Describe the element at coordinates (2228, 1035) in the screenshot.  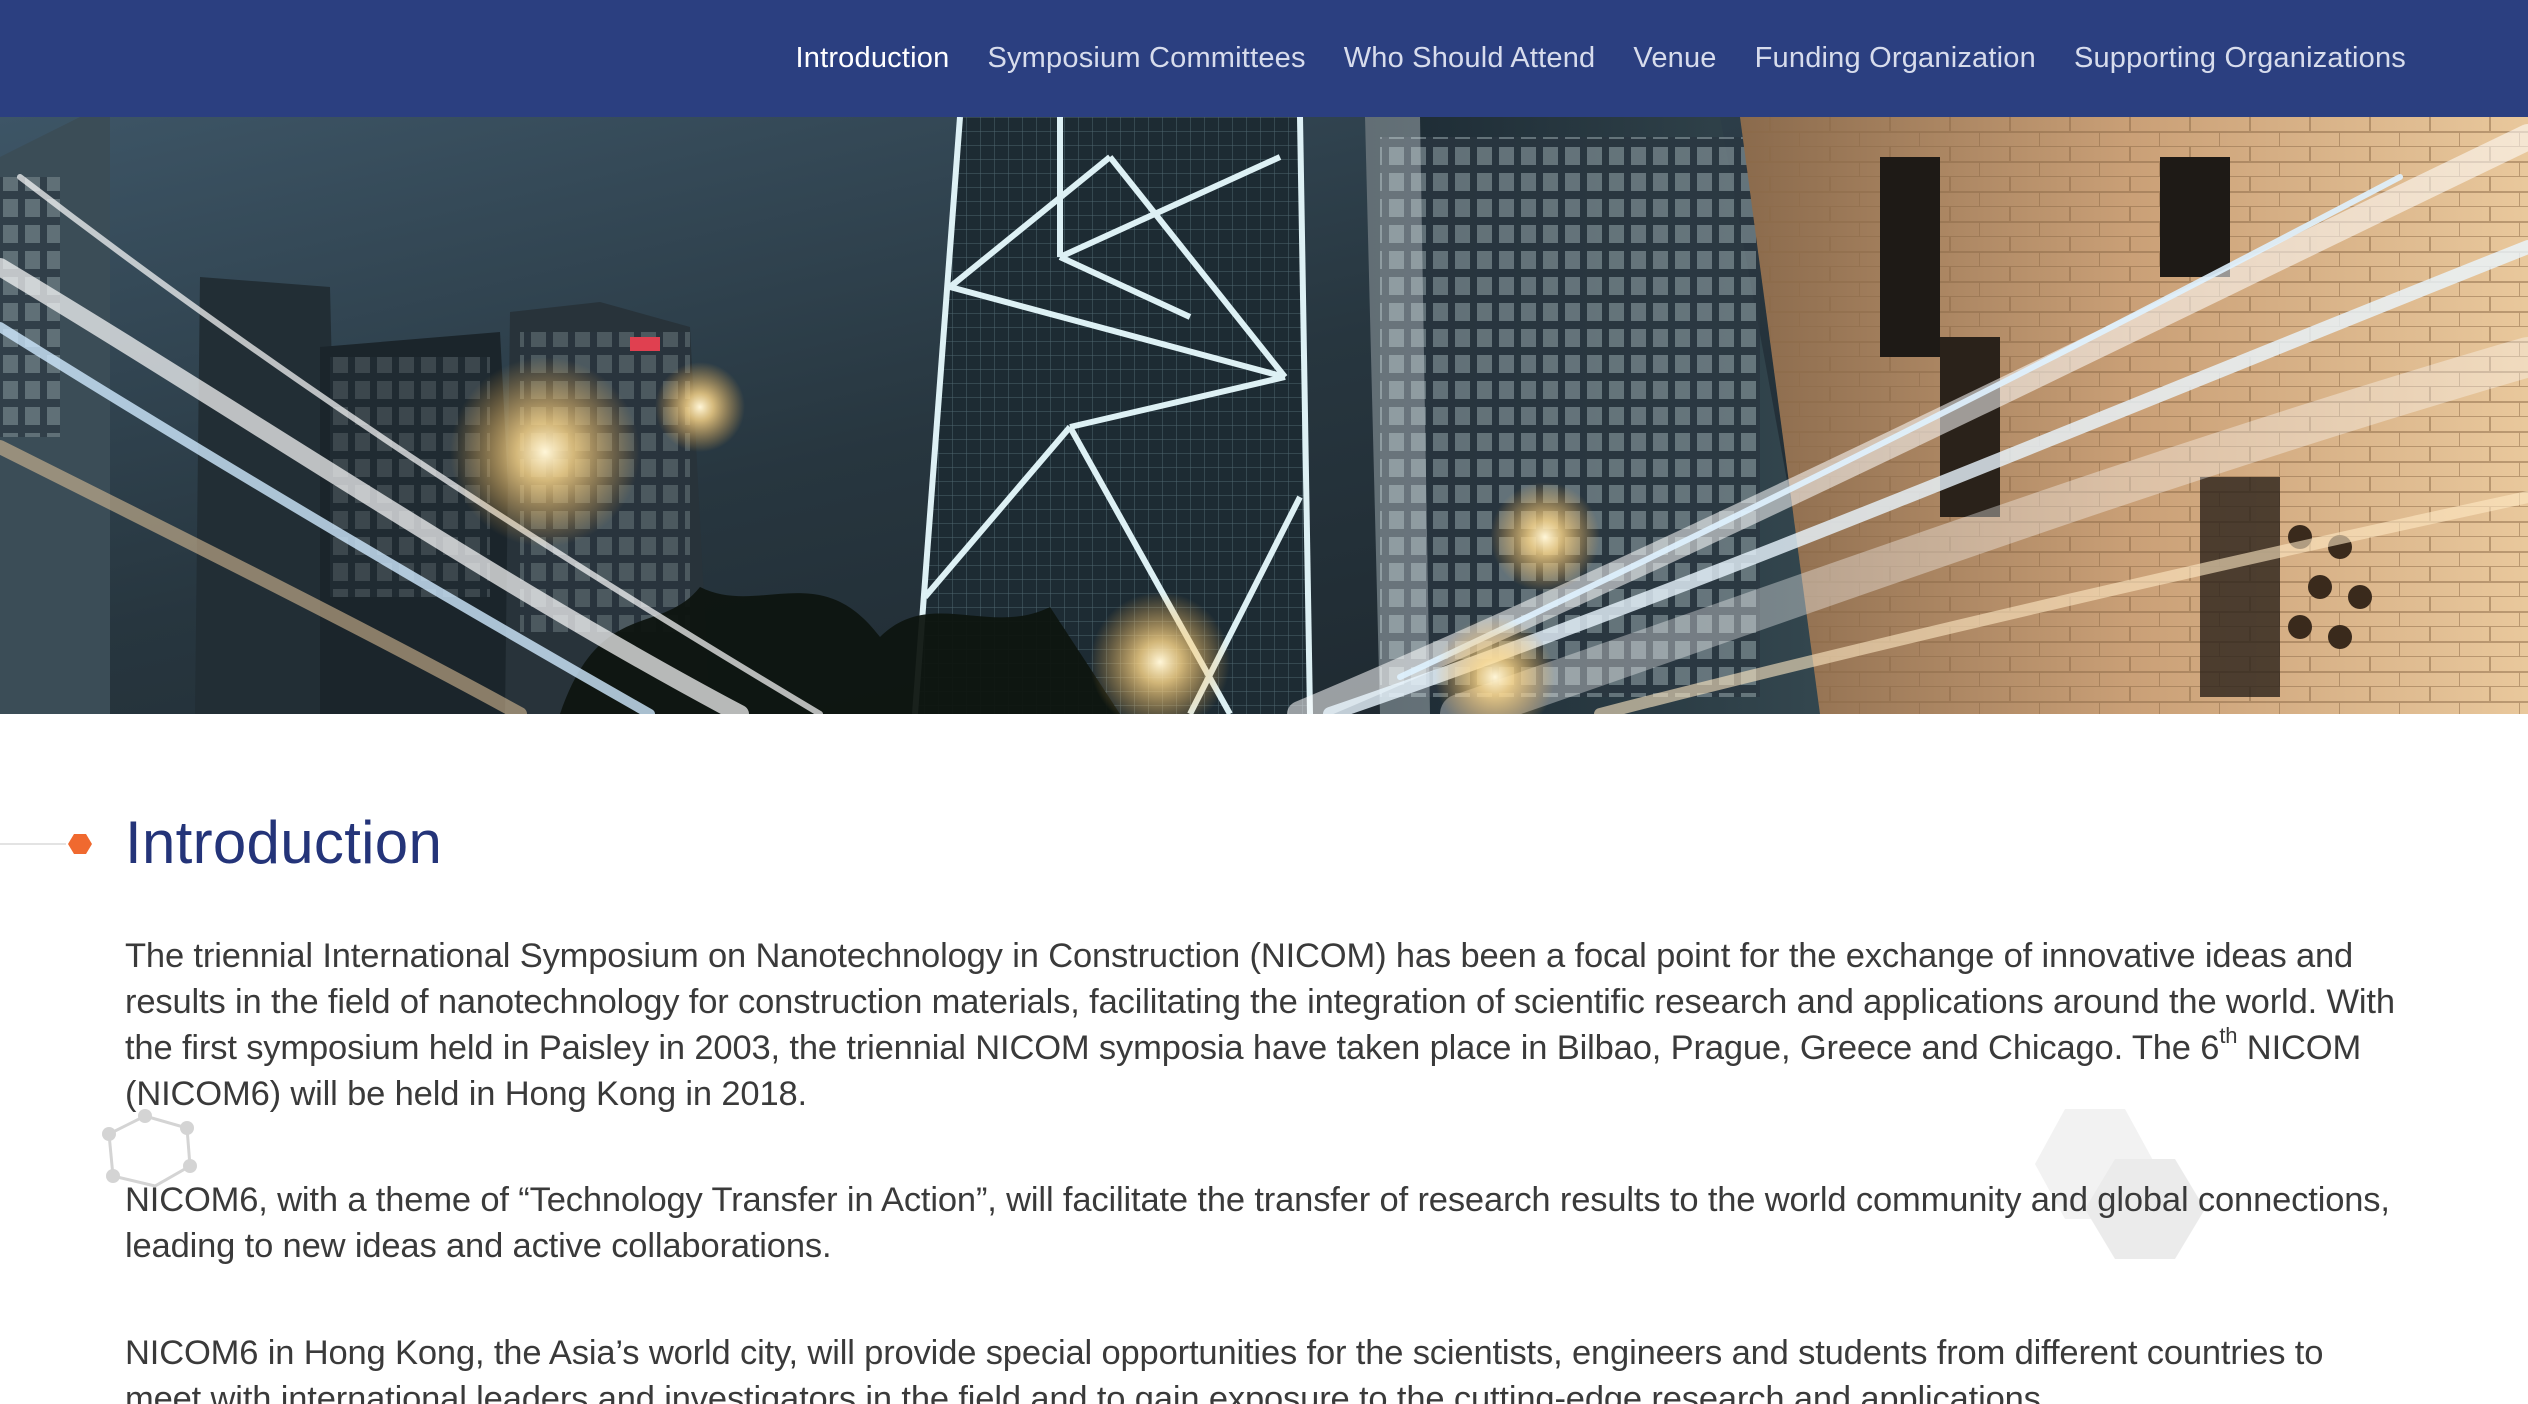
I see `p1-superscript: th` at that location.